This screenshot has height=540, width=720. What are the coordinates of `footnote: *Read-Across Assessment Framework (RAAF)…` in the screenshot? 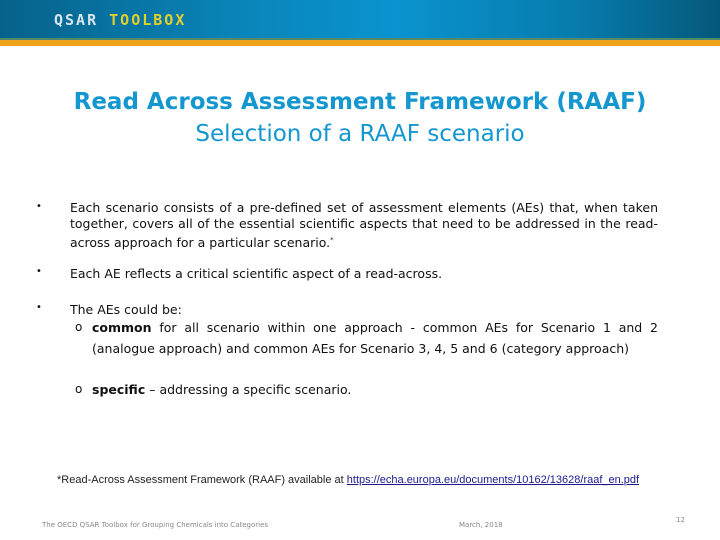 It's located at (348, 480).